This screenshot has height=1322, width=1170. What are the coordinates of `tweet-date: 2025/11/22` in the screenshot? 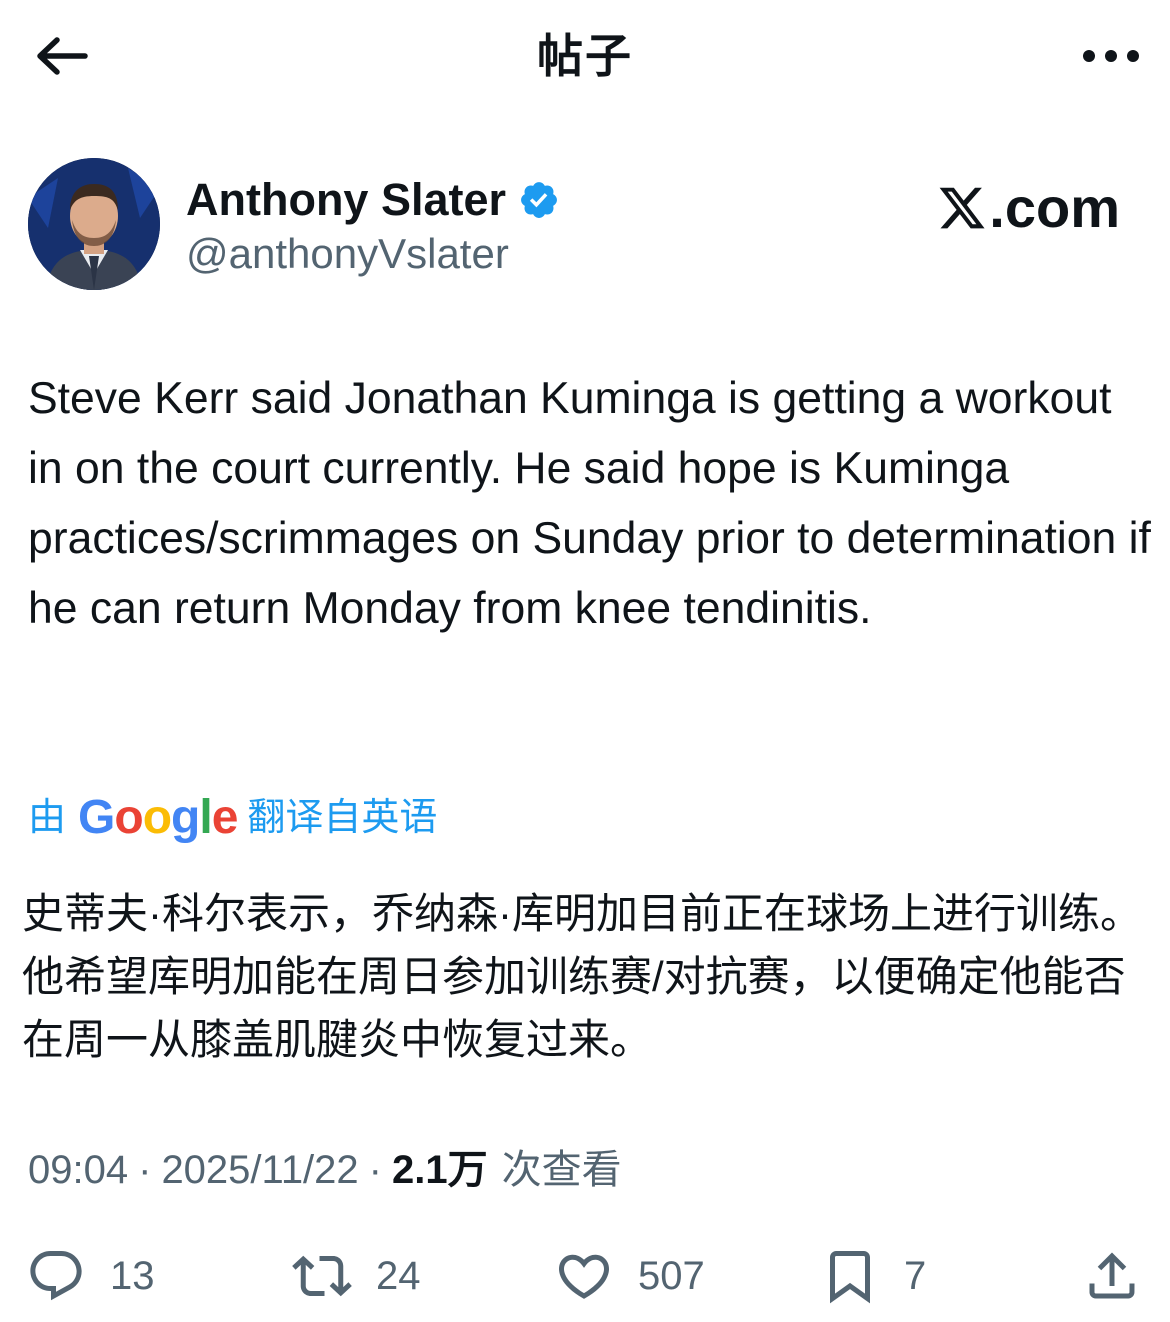 It's located at (260, 1170).